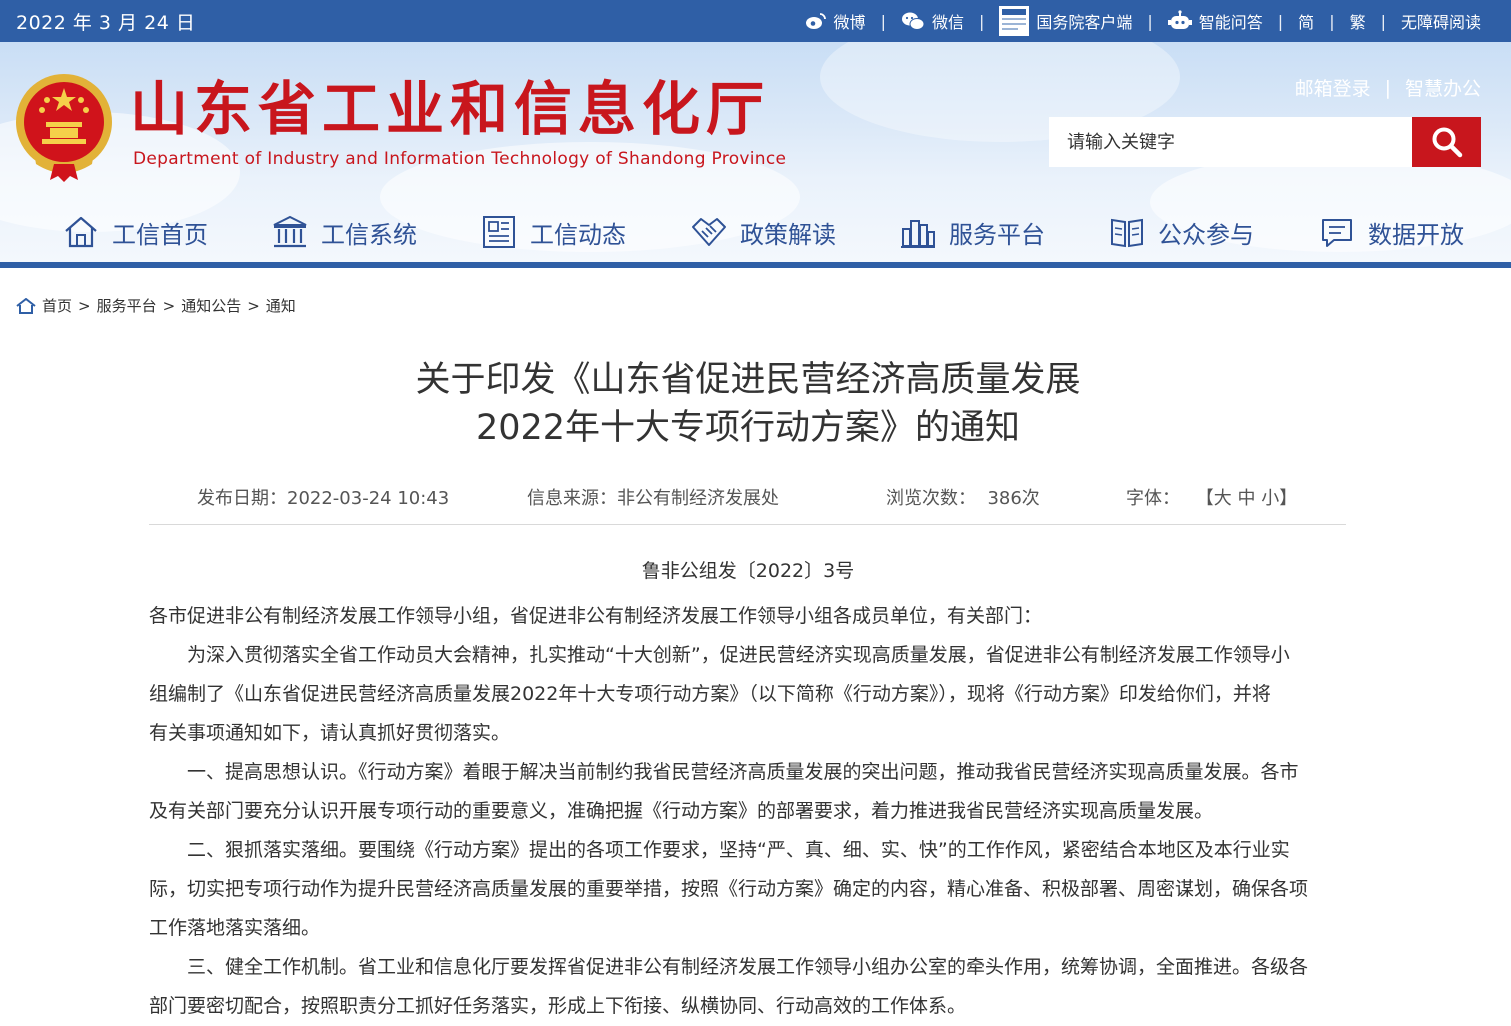 This screenshot has height=1026, width=1511. I want to click on view-count: 浏览次数： 386次, so click(963, 498).